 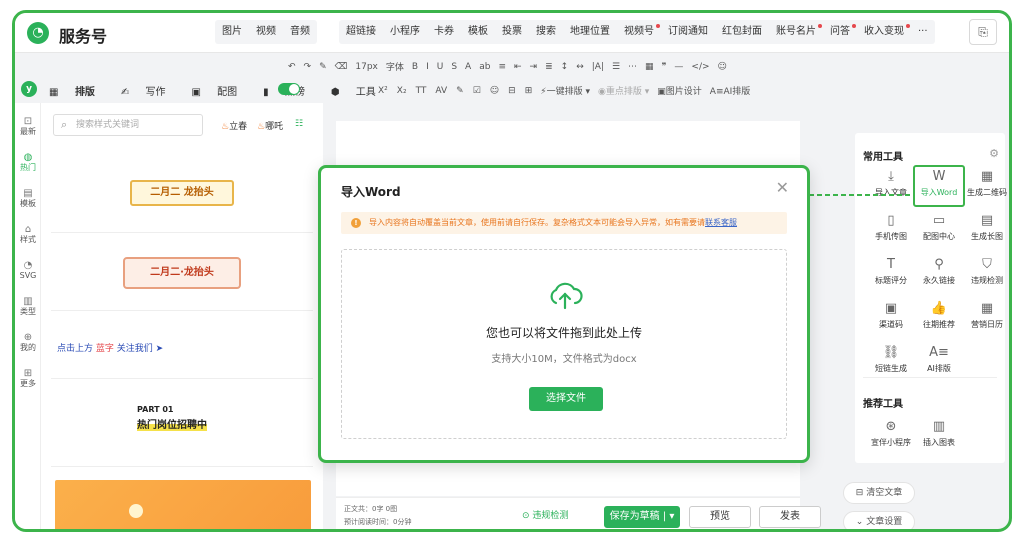 What do you see at coordinates (28, 271) in the screenshot?
I see `rail-item: ◔ SVG` at bounding box center [28, 271].